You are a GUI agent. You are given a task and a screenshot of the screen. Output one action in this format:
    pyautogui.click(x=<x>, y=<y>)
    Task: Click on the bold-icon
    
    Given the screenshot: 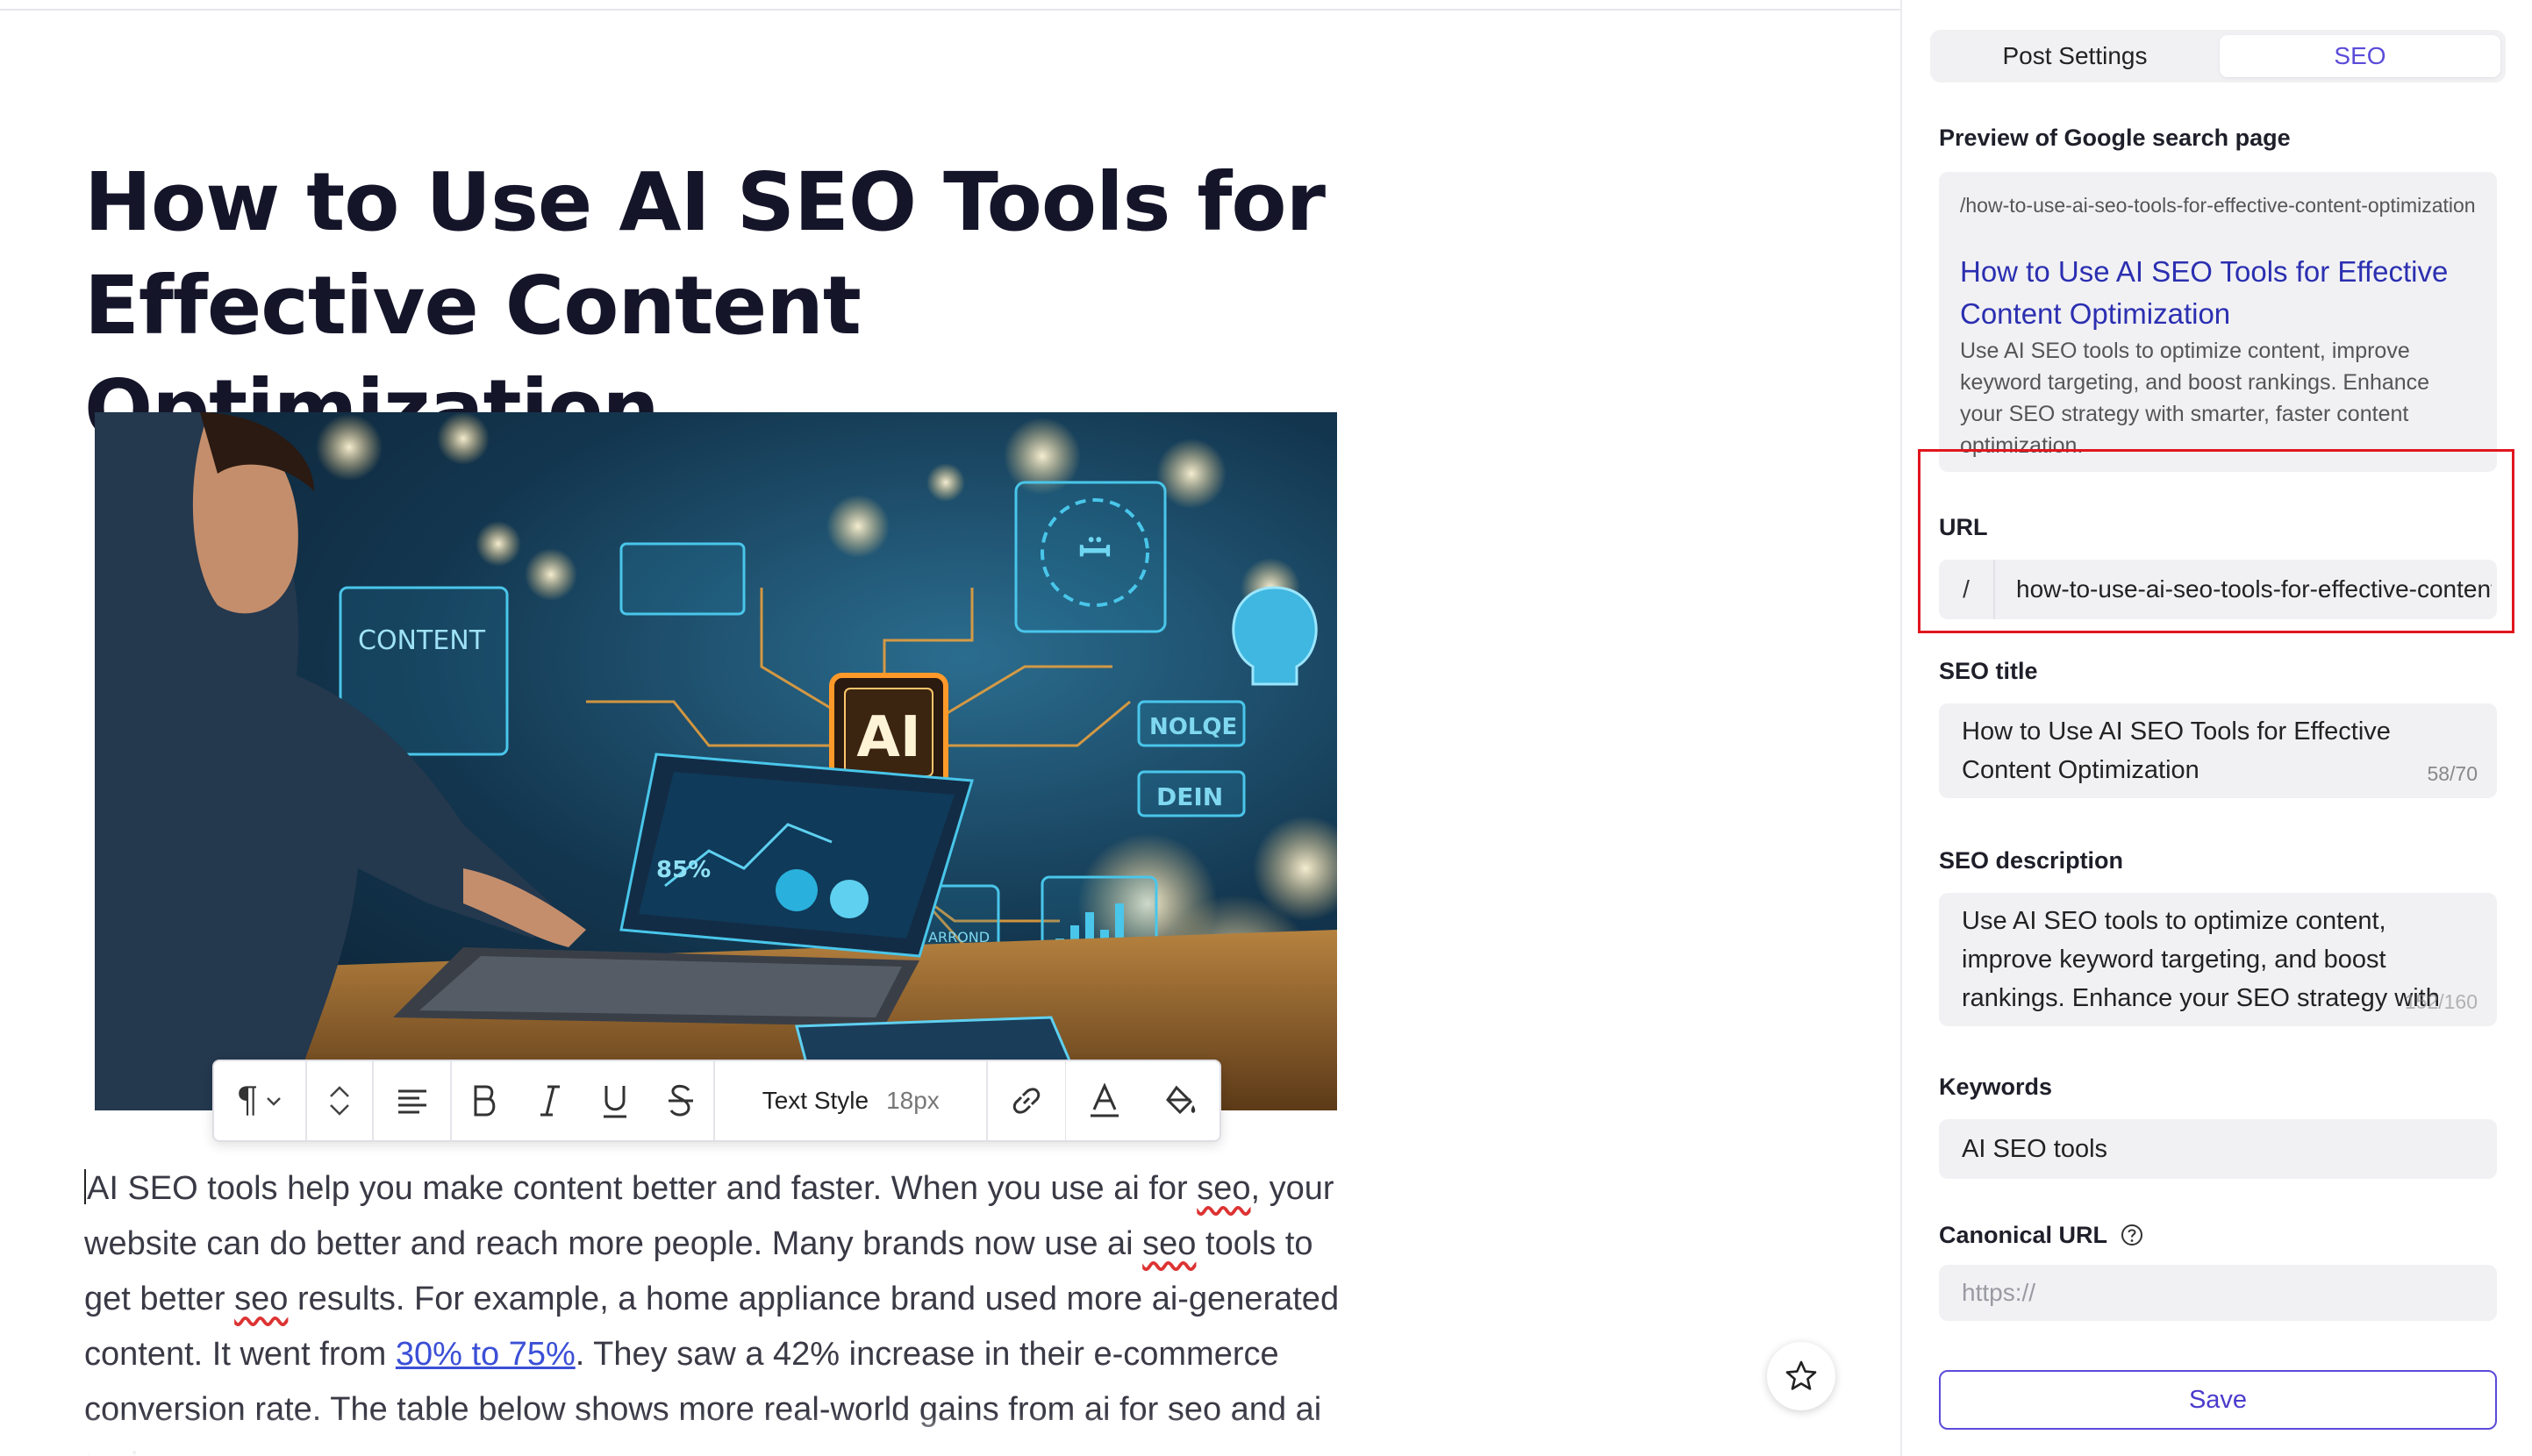 What is the action you would take?
    pyautogui.click(x=485, y=1101)
    